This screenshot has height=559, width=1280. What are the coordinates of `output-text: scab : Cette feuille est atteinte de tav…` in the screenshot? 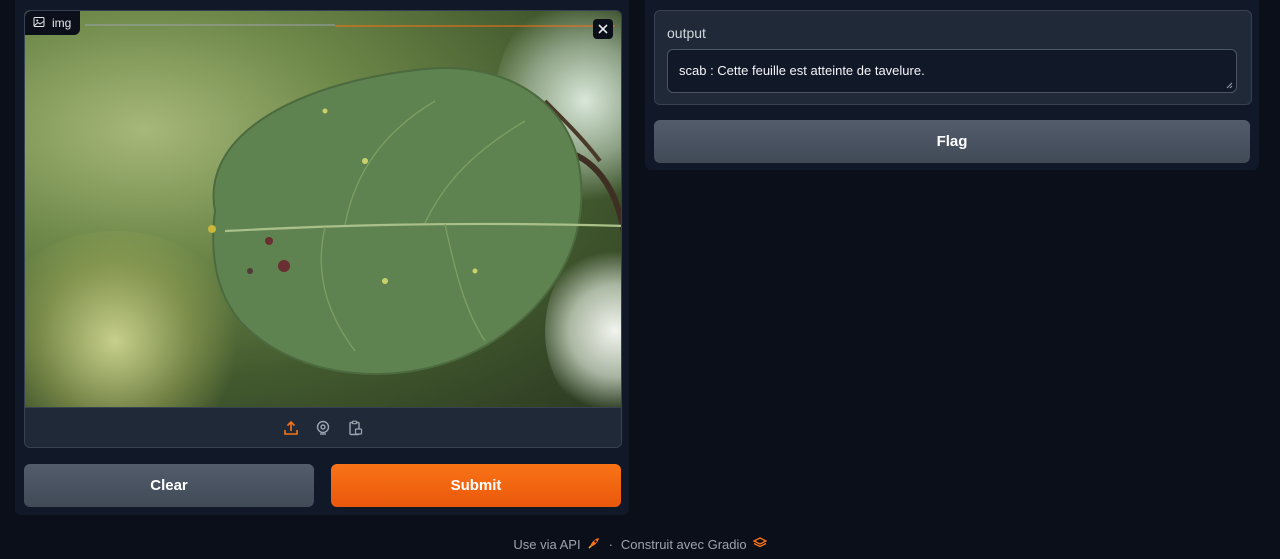 It's located at (802, 70).